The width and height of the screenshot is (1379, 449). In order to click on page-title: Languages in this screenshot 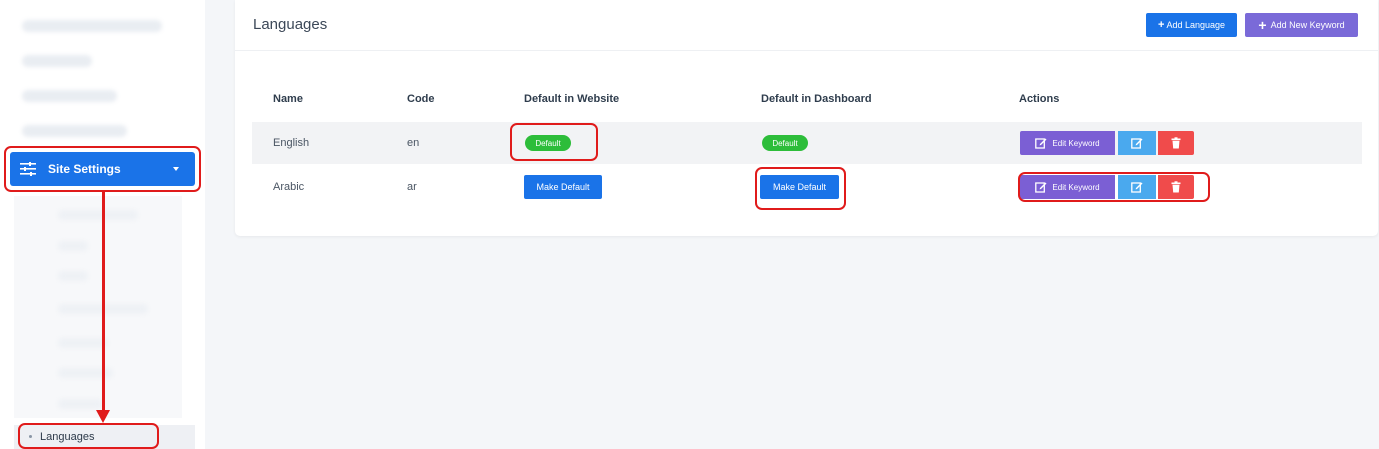, I will do `click(290, 24)`.